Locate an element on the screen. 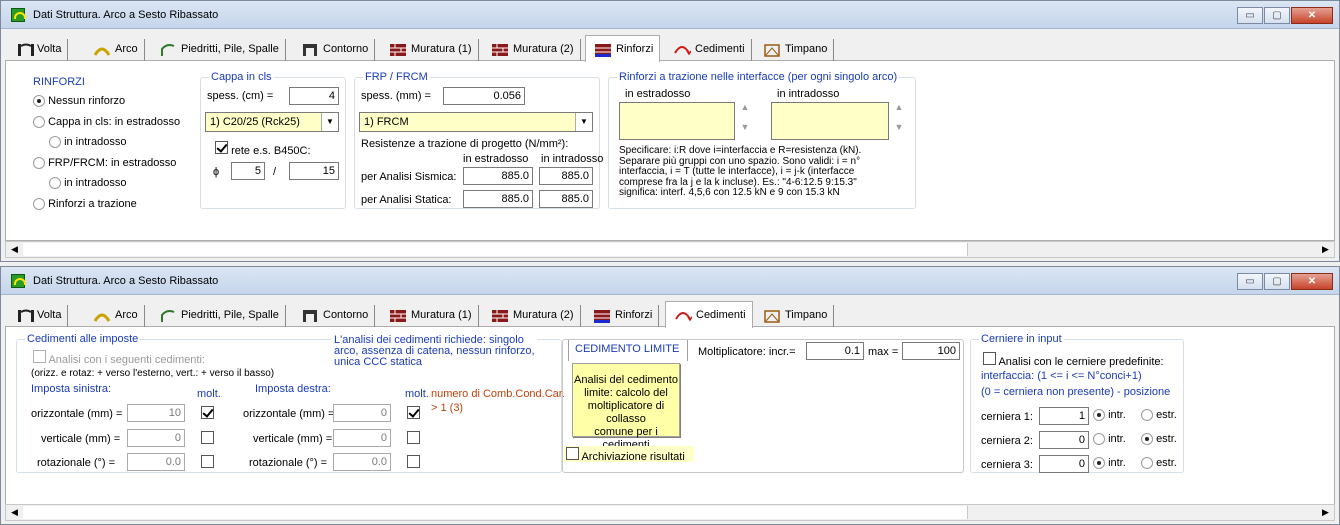  radio-cappa-intradosso: in intradosso is located at coordinates (87, 142).